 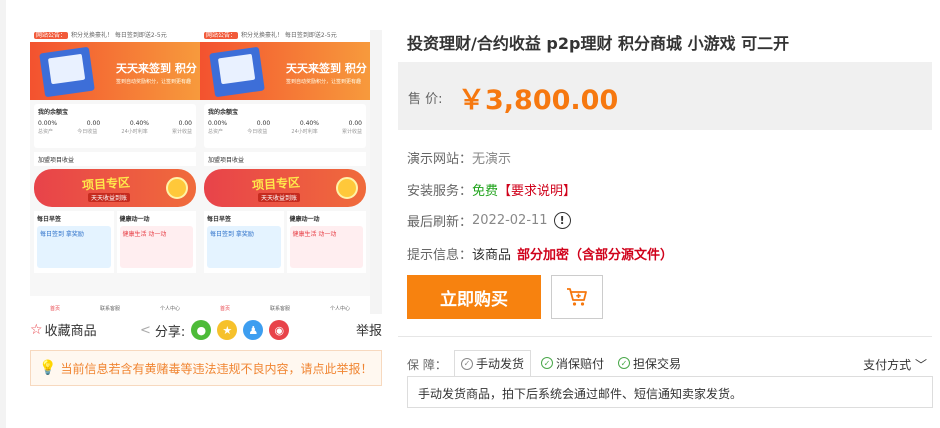 What do you see at coordinates (510, 220) in the screenshot?
I see `last-refresh-value: 2022-02-11` at bounding box center [510, 220].